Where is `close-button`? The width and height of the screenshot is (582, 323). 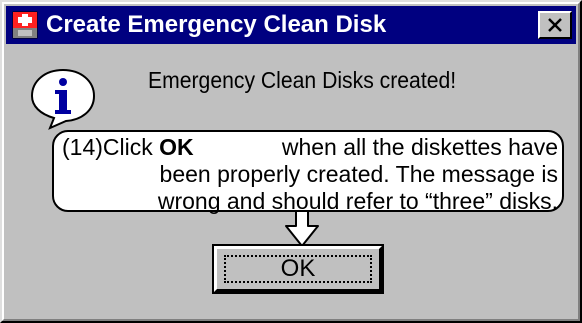 close-button is located at coordinates (555, 25).